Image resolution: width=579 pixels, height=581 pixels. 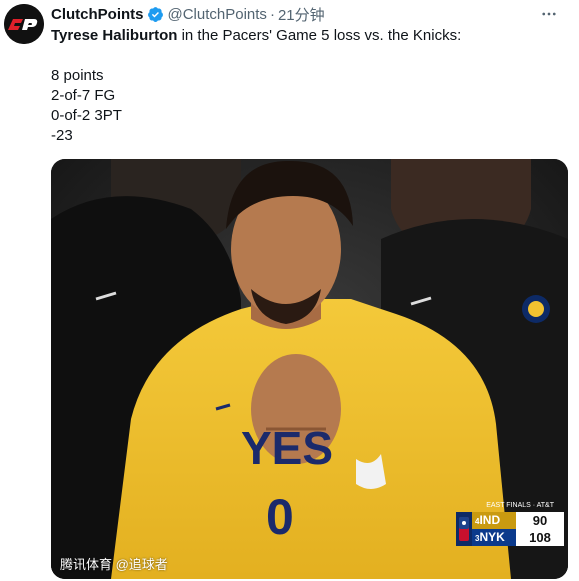 What do you see at coordinates (540, 537) in the screenshot?
I see `score-nyk: 108` at bounding box center [540, 537].